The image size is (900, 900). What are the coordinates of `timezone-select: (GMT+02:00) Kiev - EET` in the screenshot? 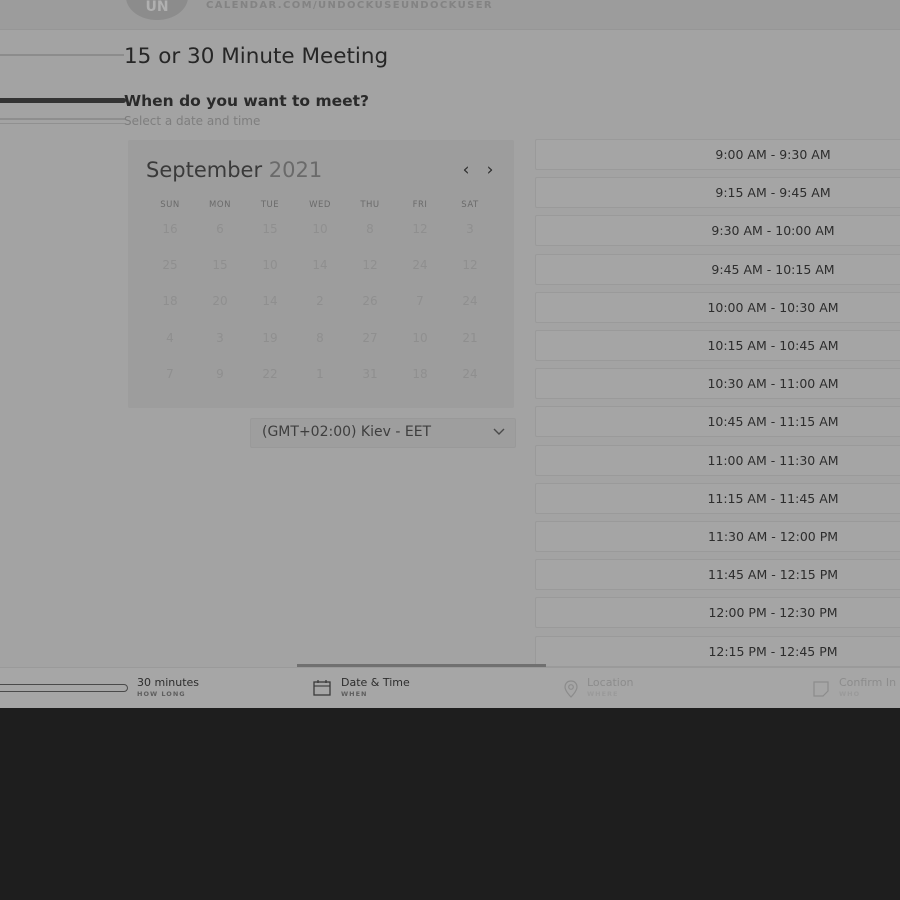 It's located at (383, 433).